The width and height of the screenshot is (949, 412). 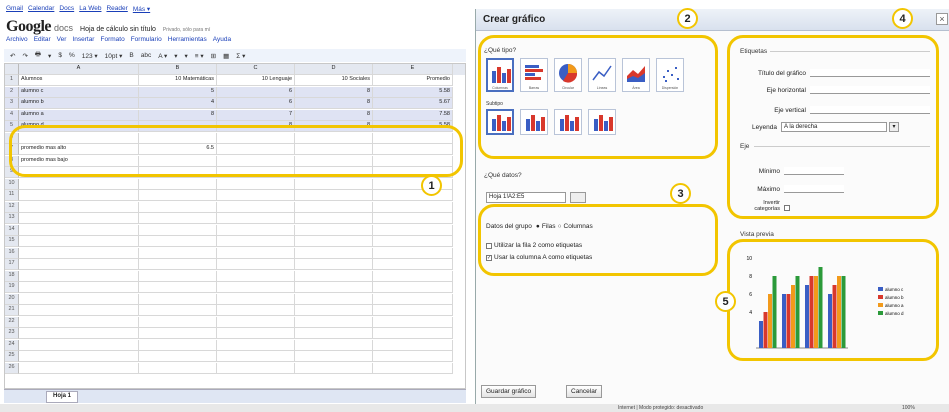 What do you see at coordinates (79, 80) in the screenshot?
I see `table-cell: Alumnos` at bounding box center [79, 80].